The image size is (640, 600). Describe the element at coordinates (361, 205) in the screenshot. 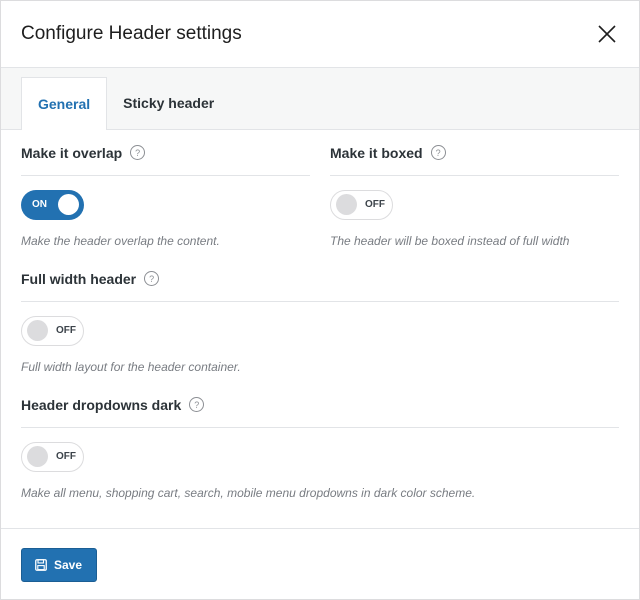

I see `boxed-toggle: OFF` at that location.